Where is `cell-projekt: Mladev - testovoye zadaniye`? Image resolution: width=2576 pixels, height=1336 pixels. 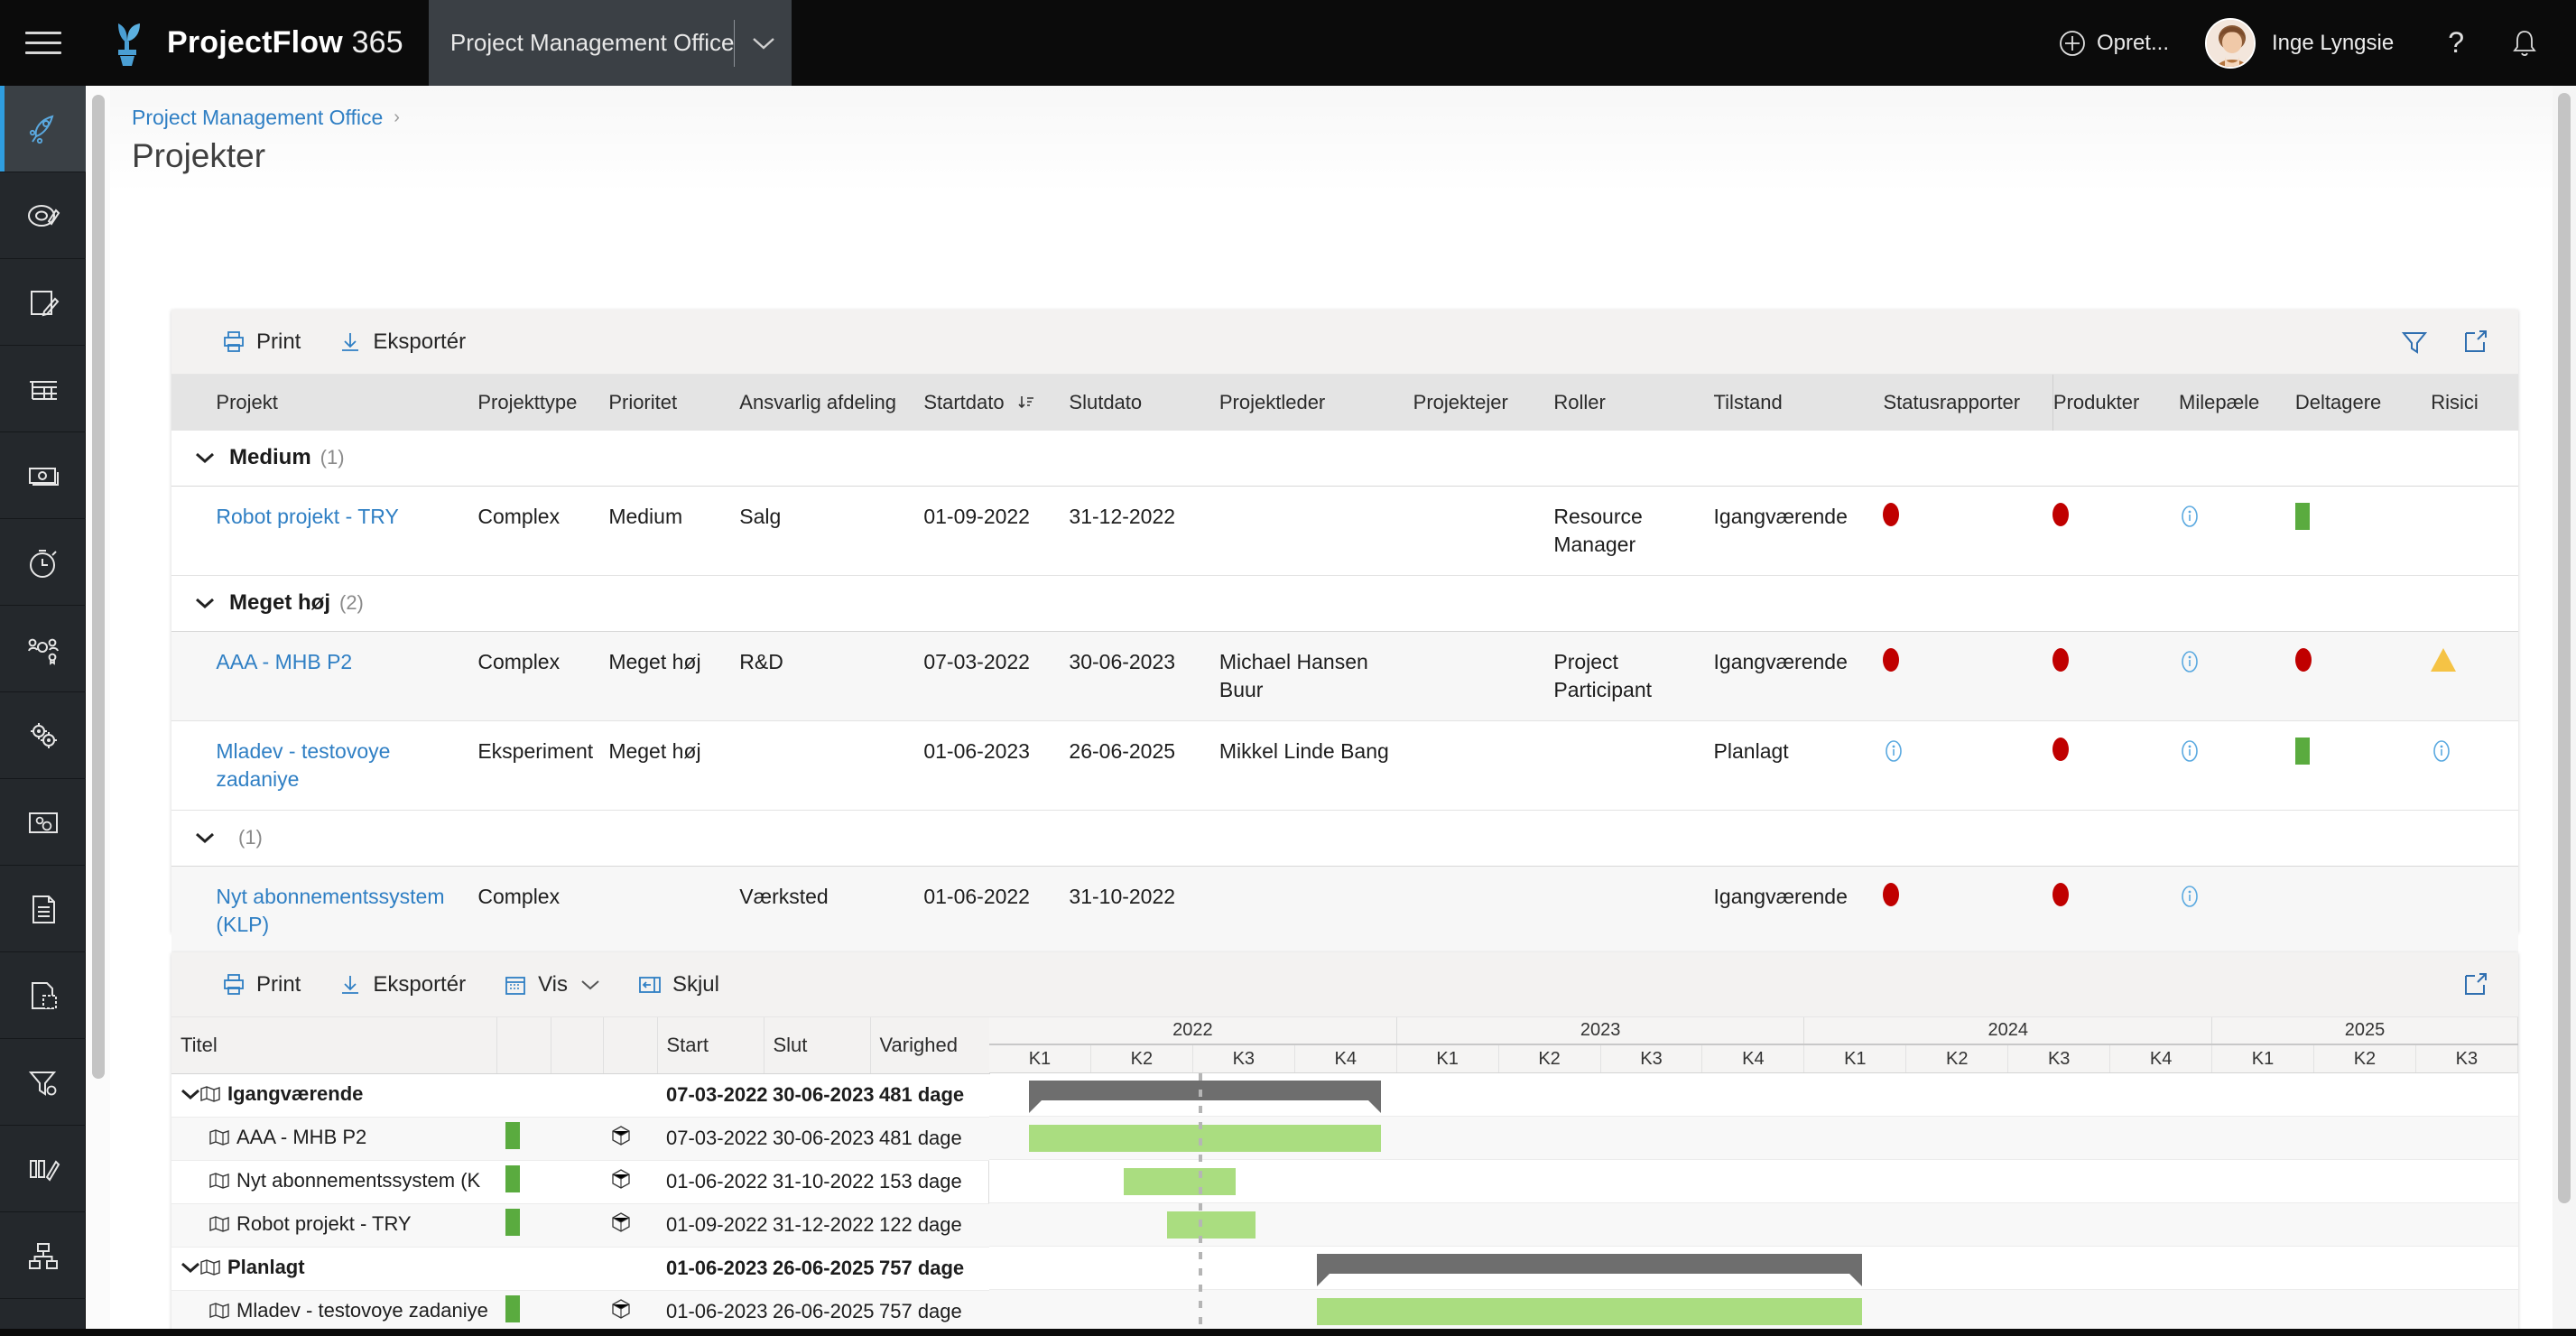 cell-projekt: Mladev - testovoye zadaniye is located at coordinates (346, 765).